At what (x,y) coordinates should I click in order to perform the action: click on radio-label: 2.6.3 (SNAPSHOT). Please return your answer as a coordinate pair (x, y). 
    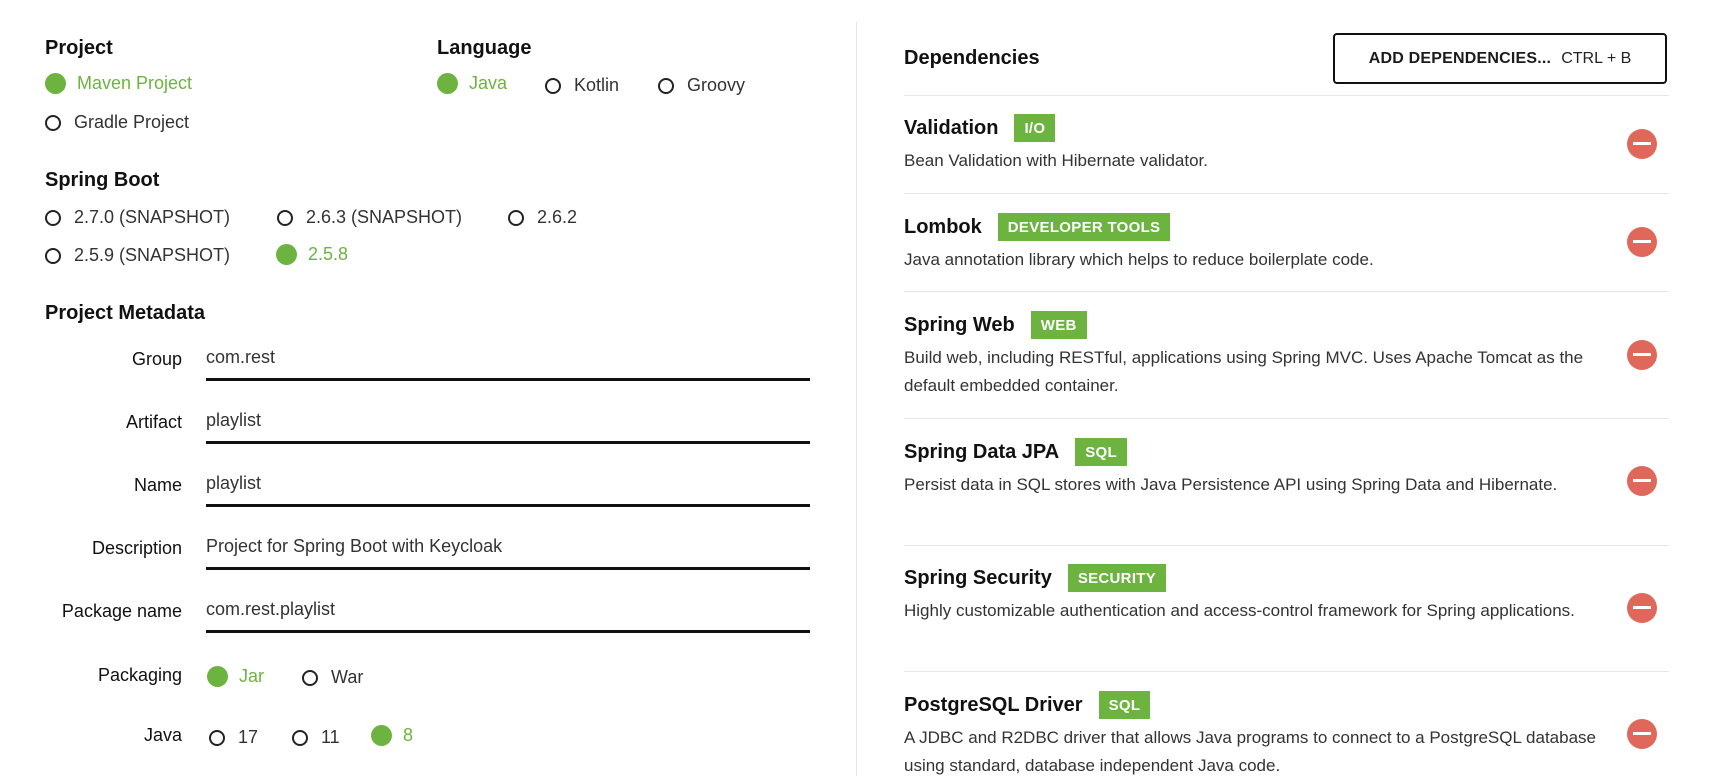
    Looking at the image, I should click on (384, 217).